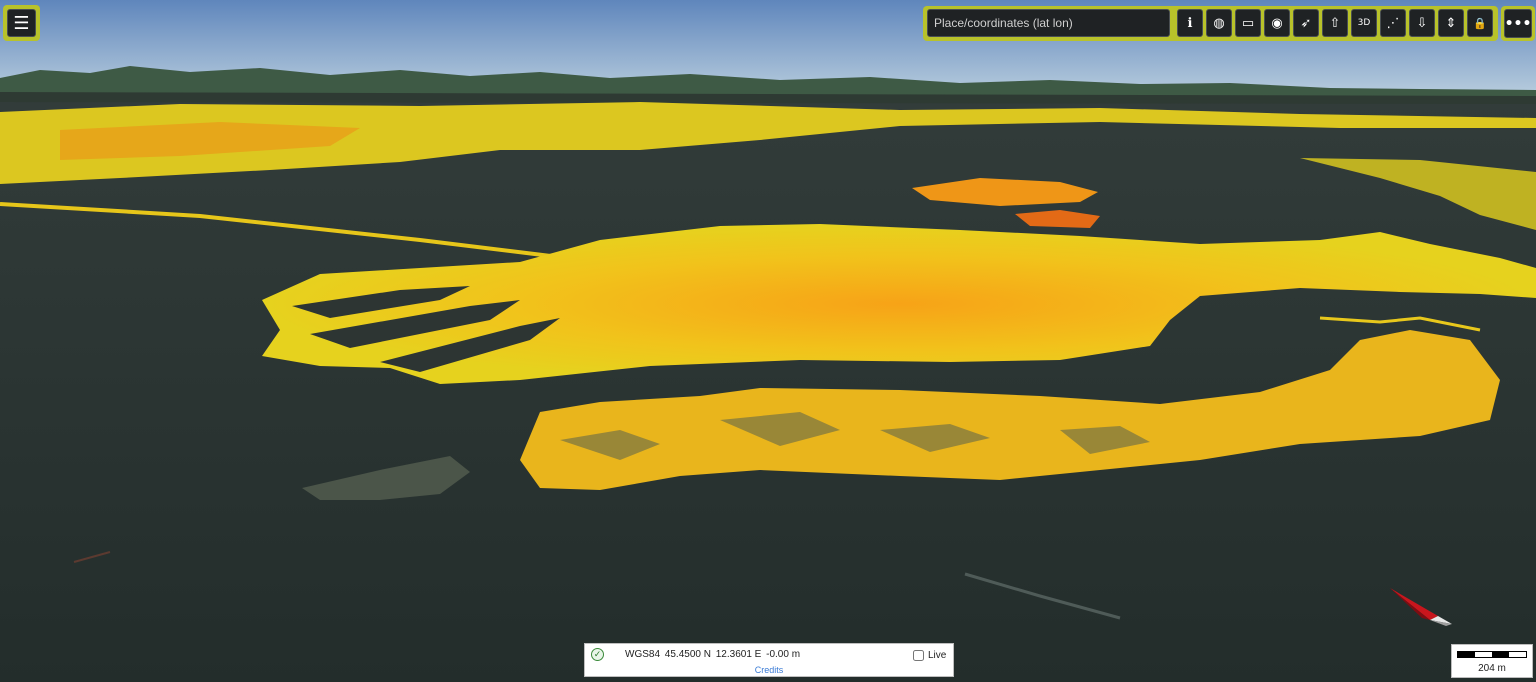  I want to click on more-container: •••, so click(1518, 23).